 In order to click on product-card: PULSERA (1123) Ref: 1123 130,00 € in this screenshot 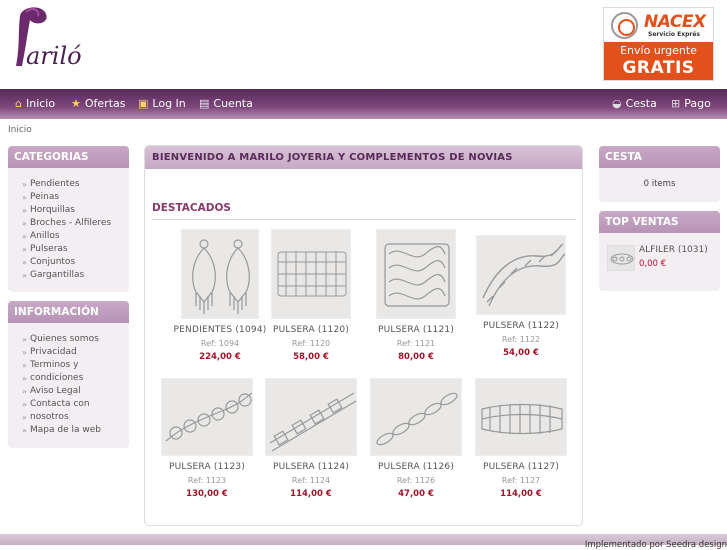, I will do `click(207, 438)`.